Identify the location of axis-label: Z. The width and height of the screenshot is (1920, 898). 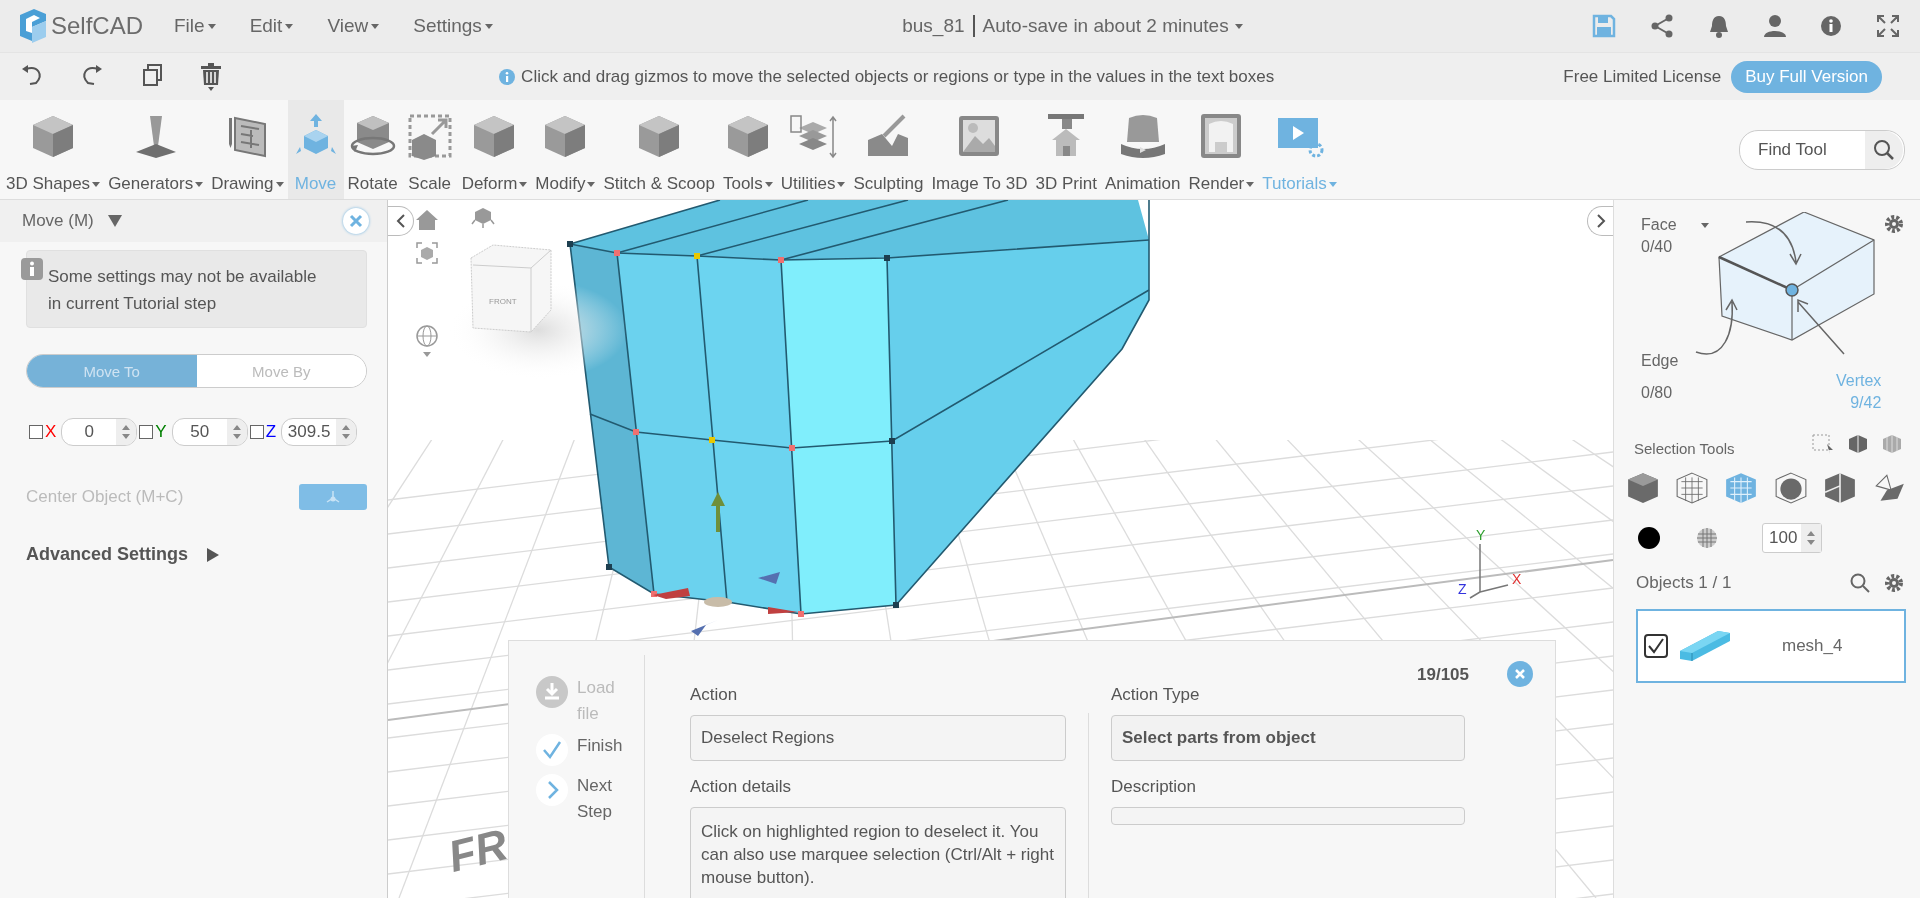
(1462, 589).